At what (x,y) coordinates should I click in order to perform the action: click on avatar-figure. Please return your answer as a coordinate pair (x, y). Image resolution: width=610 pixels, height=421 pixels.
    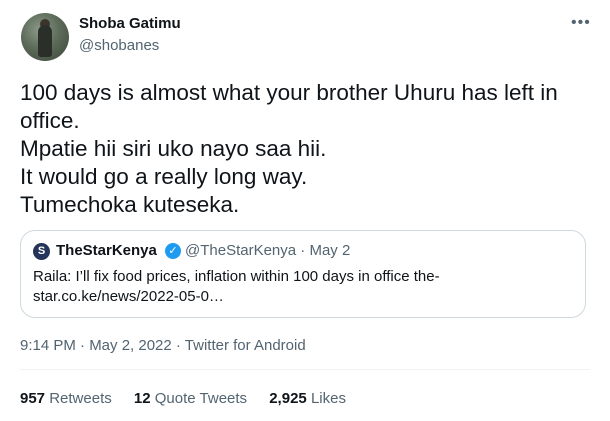
    Looking at the image, I should click on (45, 41).